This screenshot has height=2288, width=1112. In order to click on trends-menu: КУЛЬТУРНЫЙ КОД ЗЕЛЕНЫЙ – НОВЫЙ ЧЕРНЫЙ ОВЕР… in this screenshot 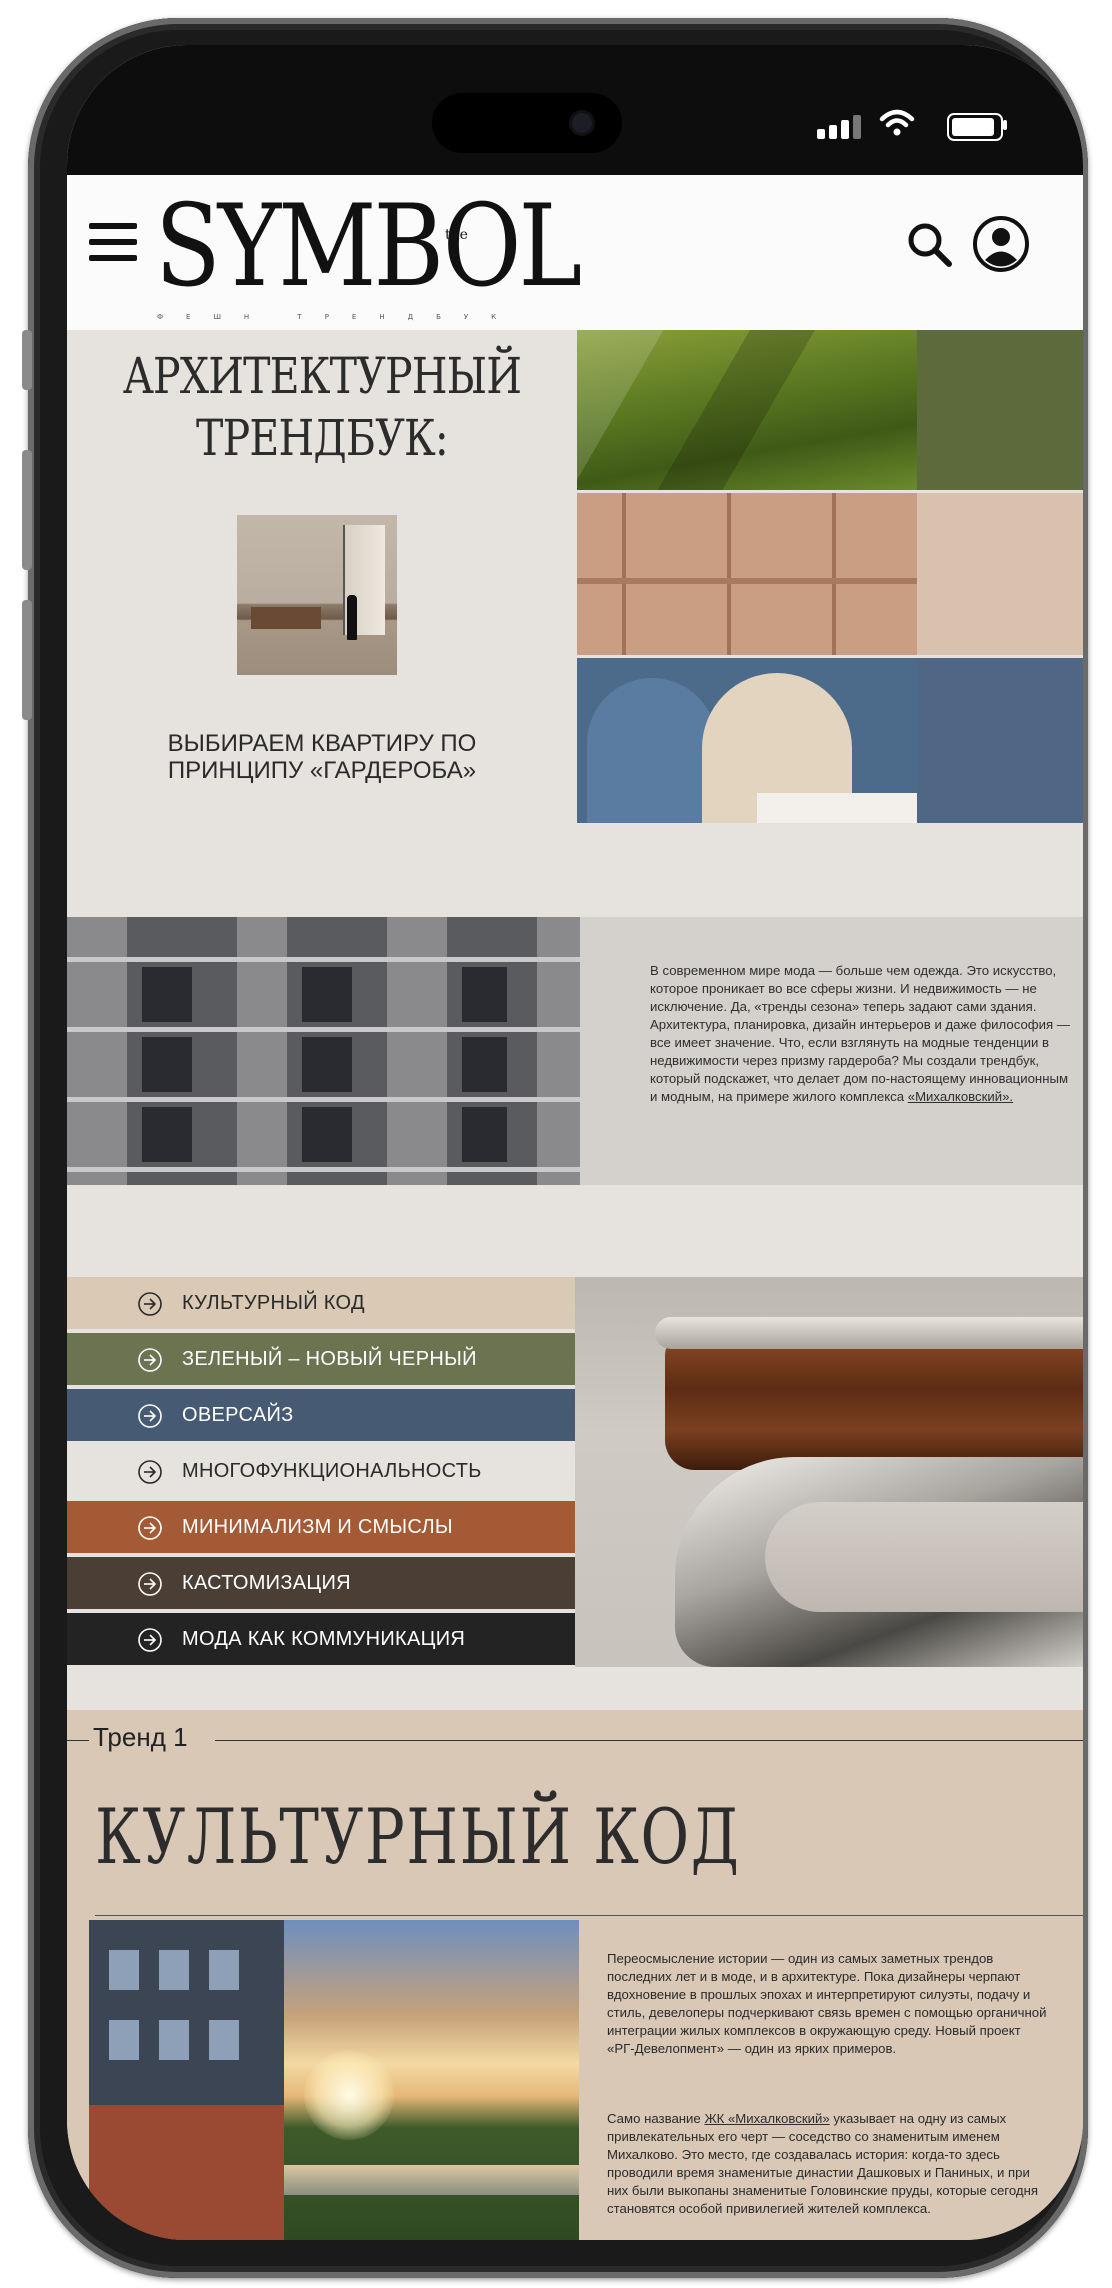, I will do `click(321, 1473)`.